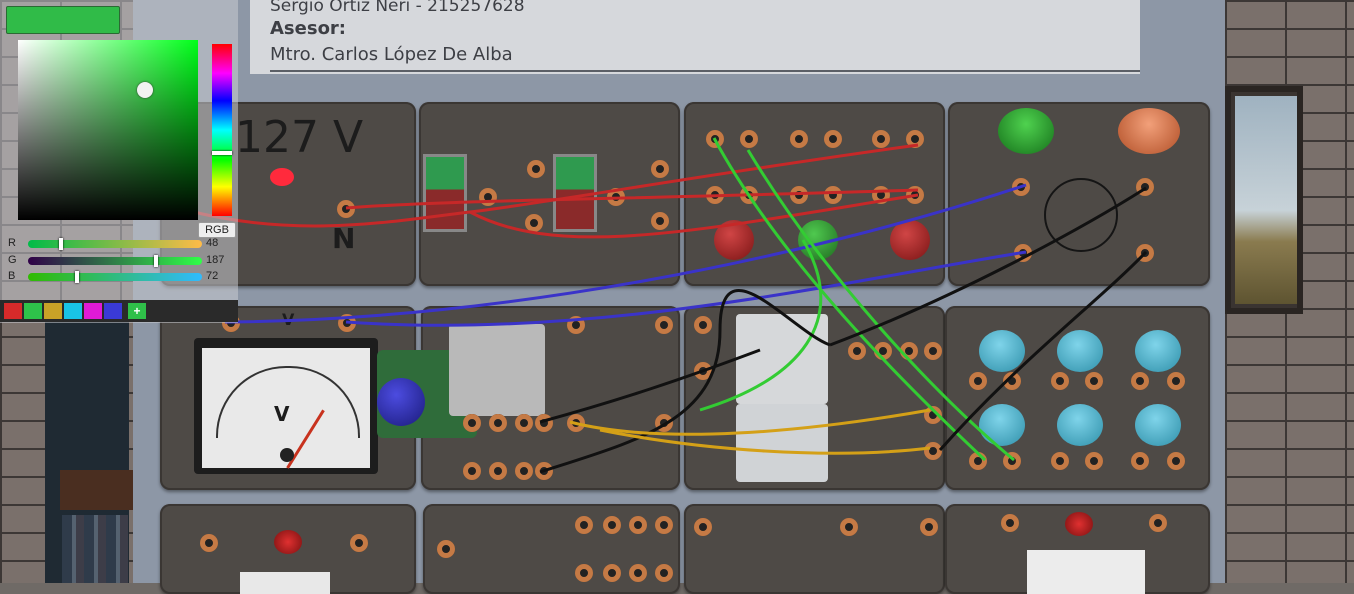 Image resolution: width=1354 pixels, height=594 pixels. I want to click on overload-module, so click(1077, 549).